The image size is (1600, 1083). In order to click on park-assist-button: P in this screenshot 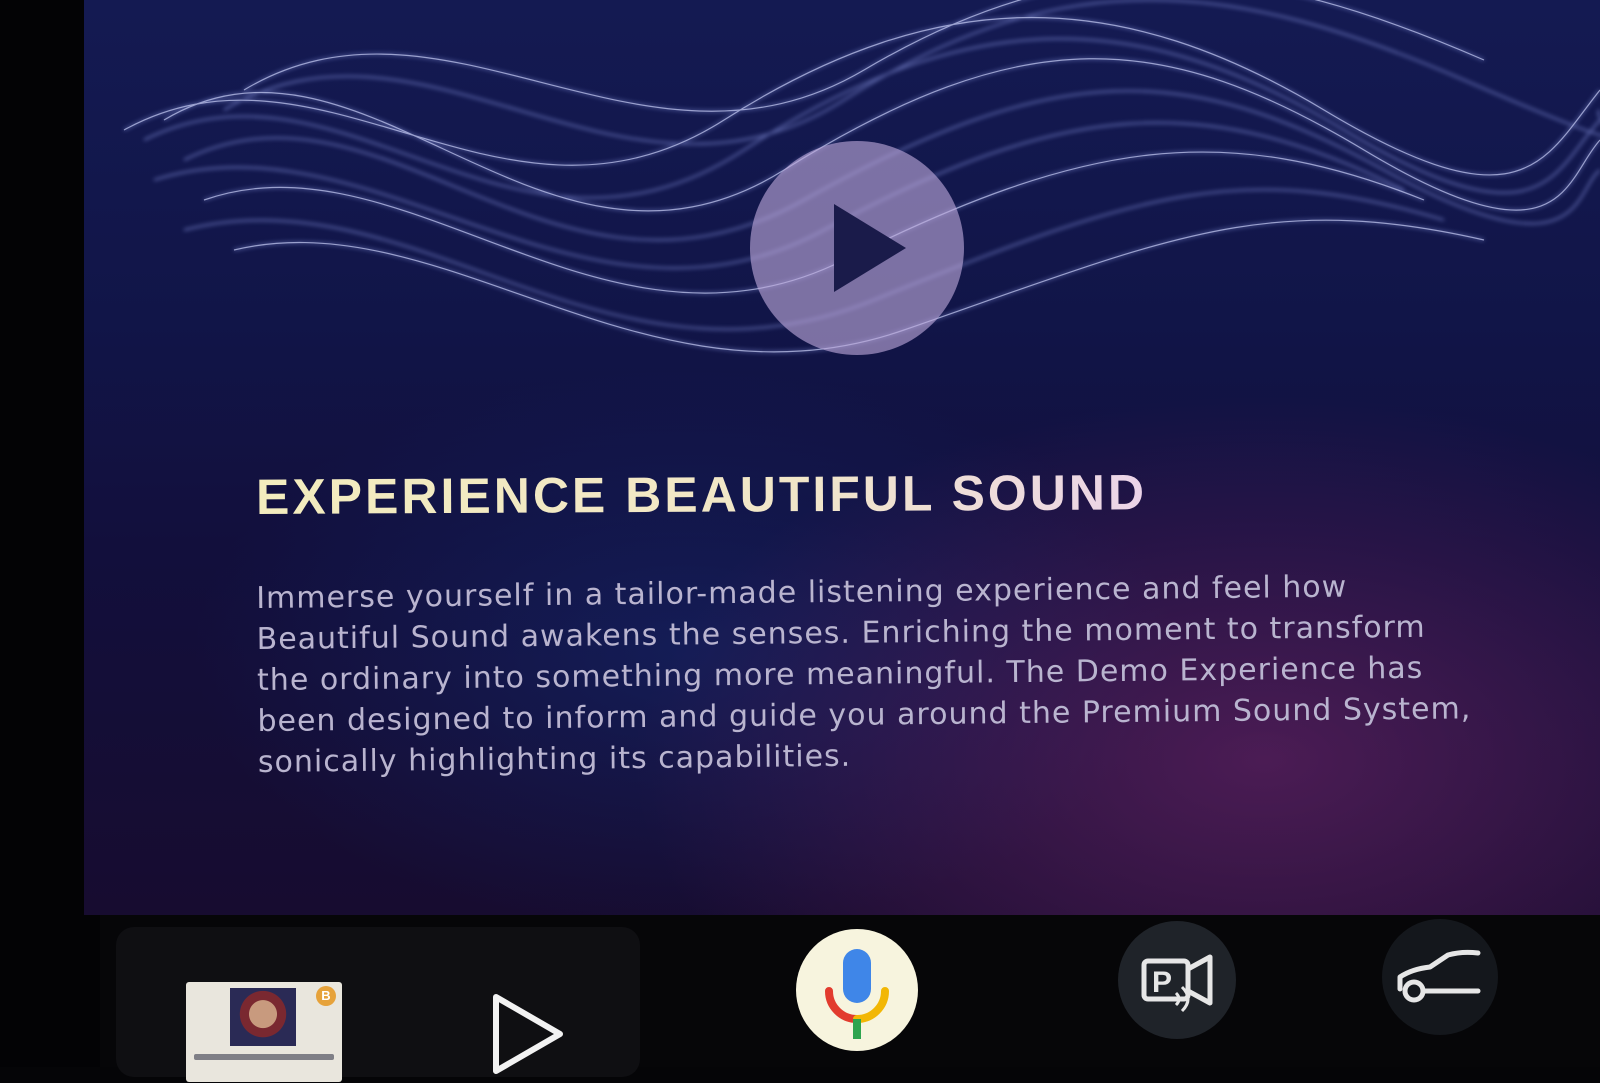, I will do `click(1177, 980)`.